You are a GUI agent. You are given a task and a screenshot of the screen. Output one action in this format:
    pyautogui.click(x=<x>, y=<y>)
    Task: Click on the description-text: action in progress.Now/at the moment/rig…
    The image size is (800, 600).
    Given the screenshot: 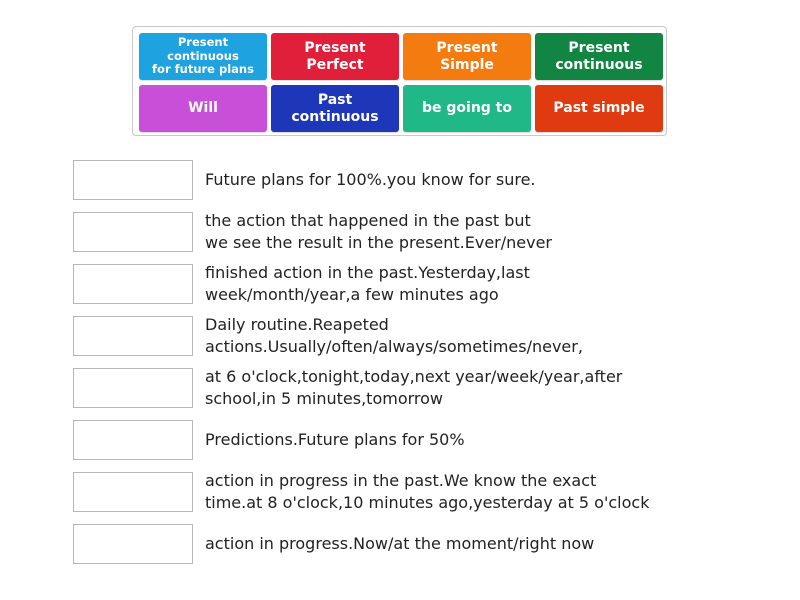 What is the action you would take?
    pyautogui.click(x=400, y=543)
    